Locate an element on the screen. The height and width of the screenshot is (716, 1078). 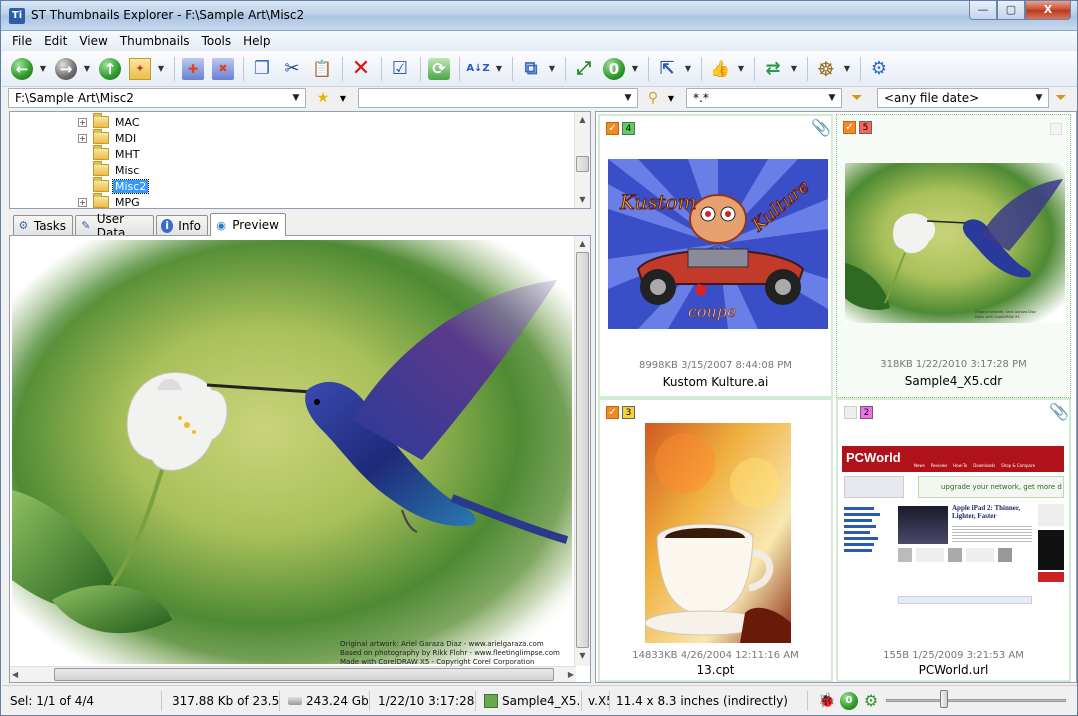
date-combo: <any file date> ▼ is located at coordinates (963, 98).